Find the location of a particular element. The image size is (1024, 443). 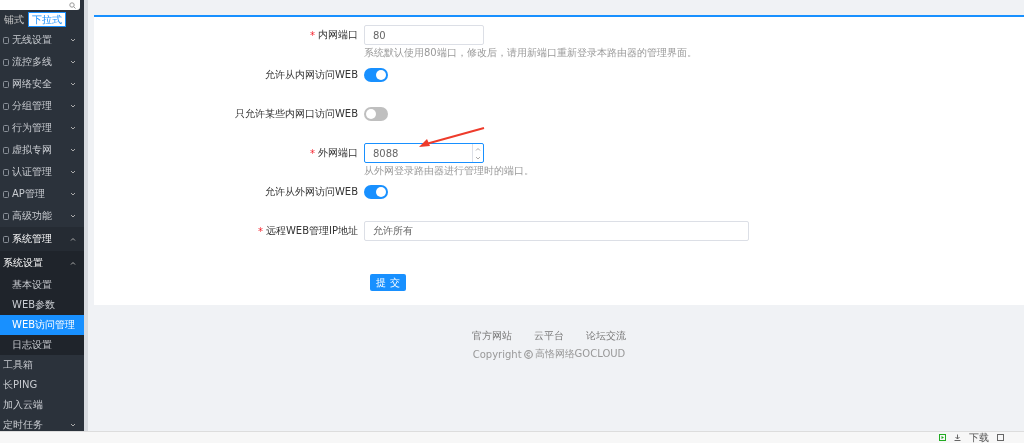

window-icon is located at coordinates (1000, 437).